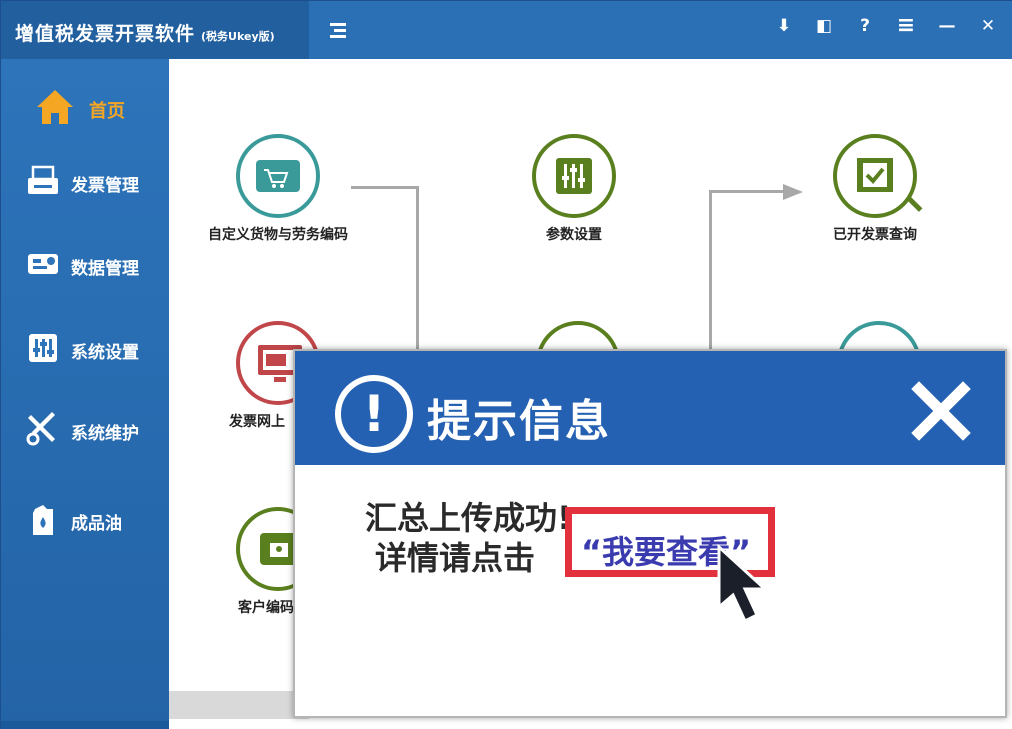 The width and height of the screenshot is (1012, 729). Describe the element at coordinates (85, 725) in the screenshot. I see `sidebar-footer` at that location.